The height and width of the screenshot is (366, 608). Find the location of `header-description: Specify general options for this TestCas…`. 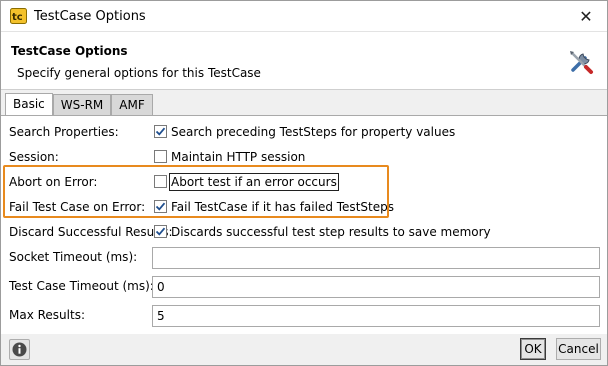

header-description: Specify general options for this TestCas… is located at coordinates (139, 73).